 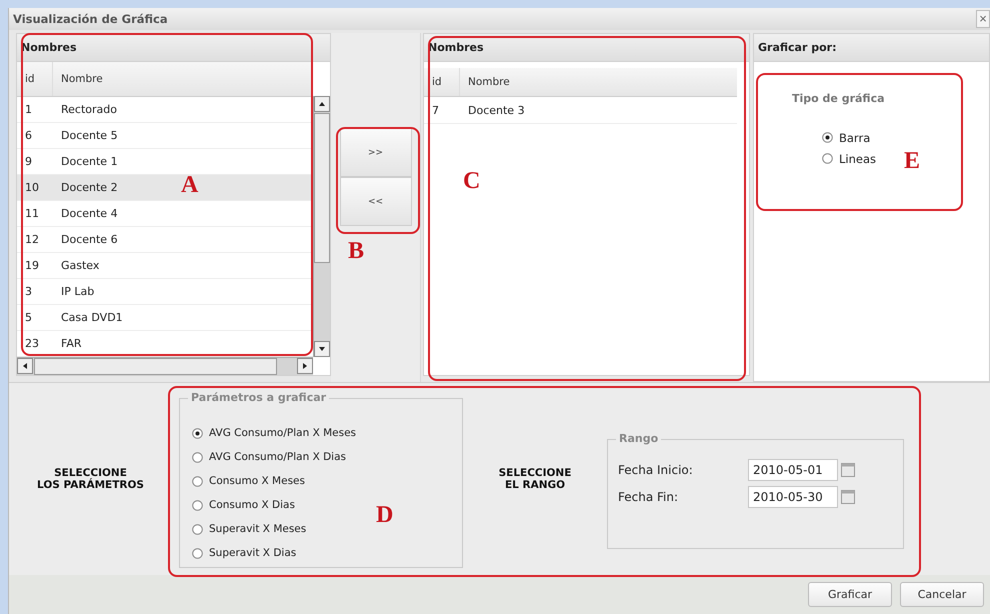 I want to click on dialog-button: Cancelar, so click(x=942, y=594).